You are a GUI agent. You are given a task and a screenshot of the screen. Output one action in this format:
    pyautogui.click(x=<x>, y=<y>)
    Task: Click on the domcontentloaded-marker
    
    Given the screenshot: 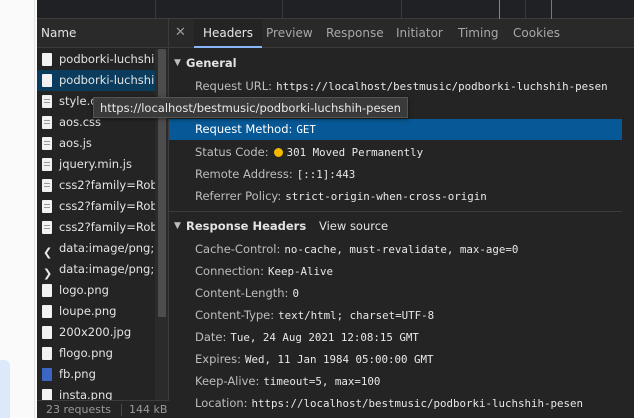 What is the action you would take?
    pyautogui.click(x=499, y=9)
    